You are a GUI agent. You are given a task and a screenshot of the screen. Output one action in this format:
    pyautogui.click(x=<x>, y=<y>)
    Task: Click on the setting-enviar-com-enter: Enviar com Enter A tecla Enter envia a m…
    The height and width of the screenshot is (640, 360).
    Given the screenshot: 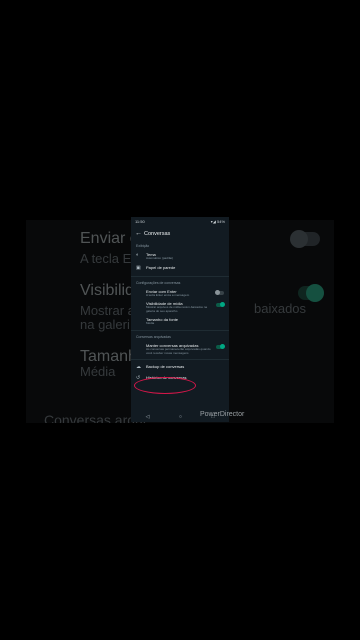 What is the action you would take?
    pyautogui.click(x=180, y=293)
    